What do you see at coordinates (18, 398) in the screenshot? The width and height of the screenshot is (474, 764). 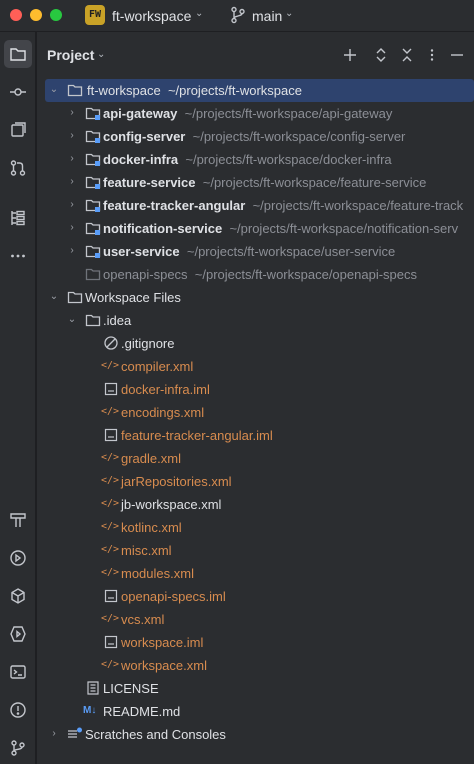 I see `tool-window-strip` at bounding box center [18, 398].